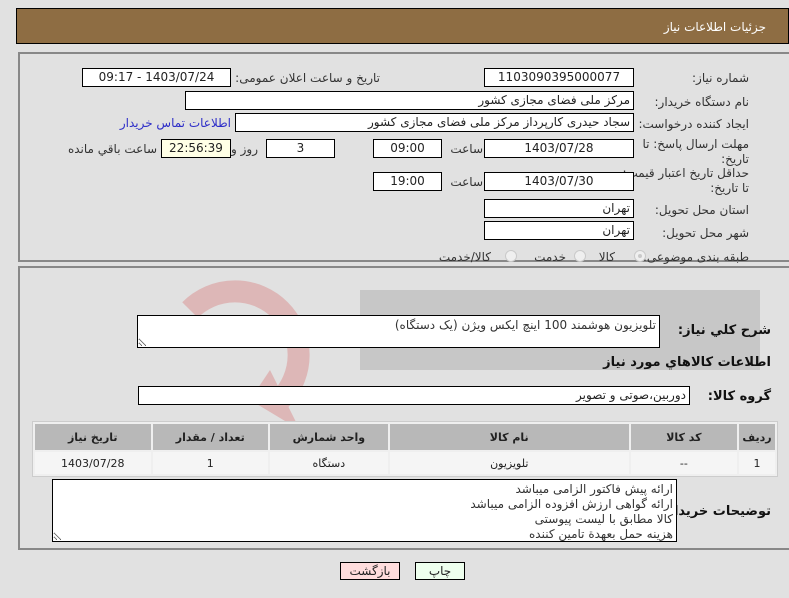 This screenshot has height=598, width=789. What do you see at coordinates (739, 396) in the screenshot?
I see `goods-group-label: گروه کالا:` at bounding box center [739, 396].